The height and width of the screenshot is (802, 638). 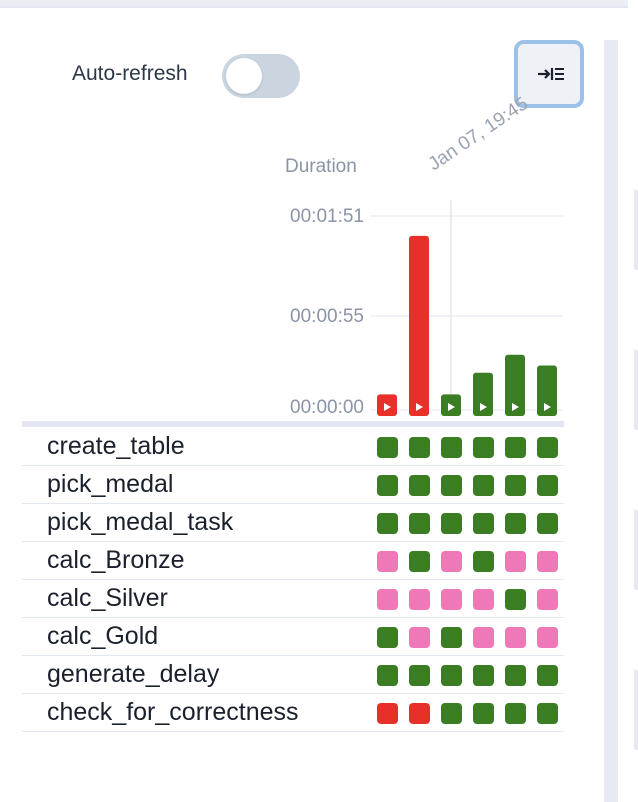 What do you see at coordinates (116, 446) in the screenshot?
I see `task-name: create_table` at bounding box center [116, 446].